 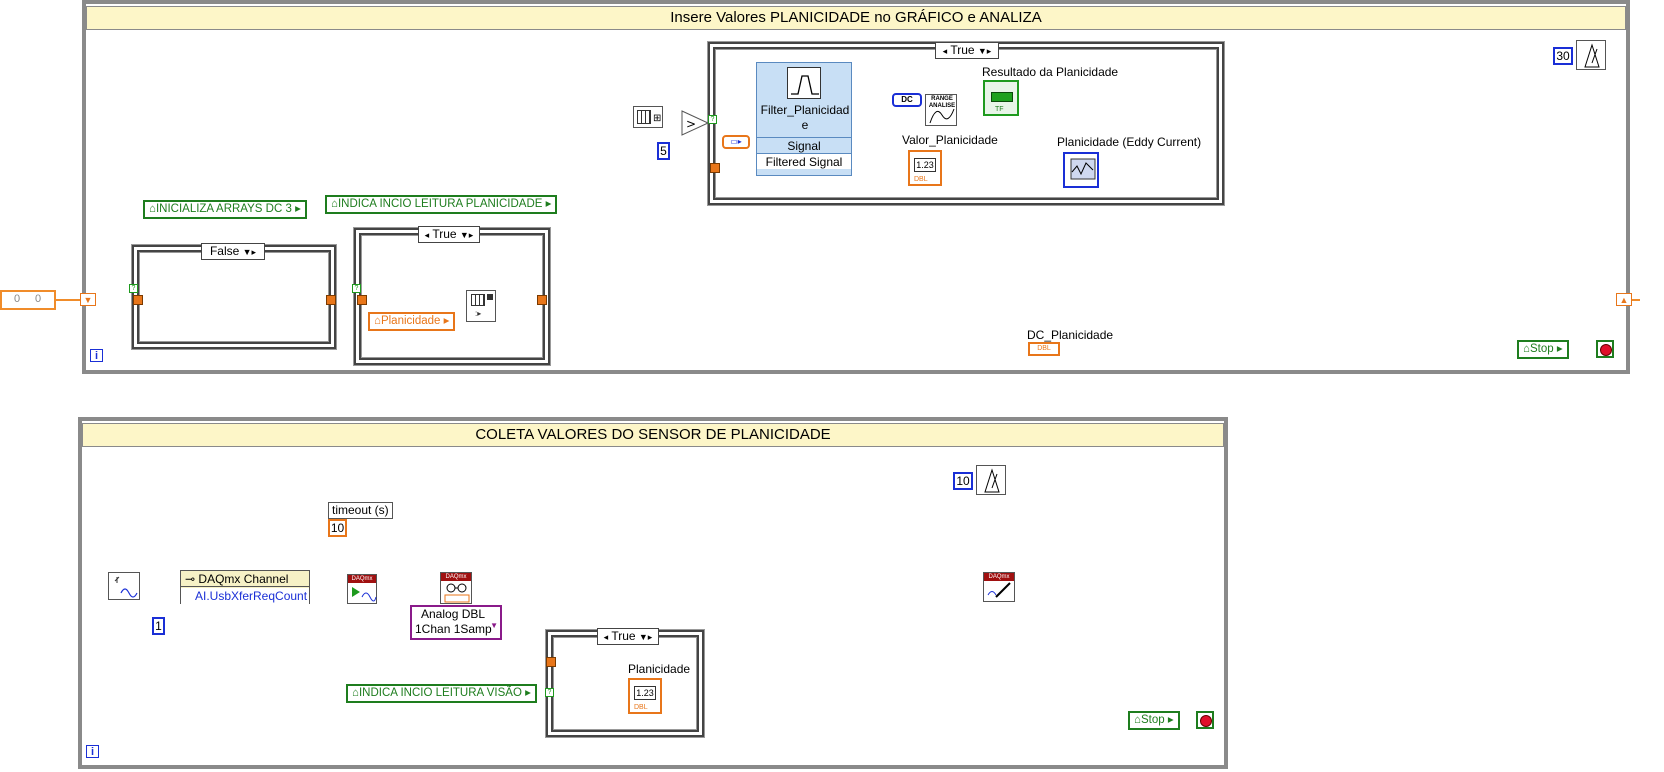 I want to click on daqmx-channel-header: ⊸ DAQmx Channel, so click(x=245, y=579).